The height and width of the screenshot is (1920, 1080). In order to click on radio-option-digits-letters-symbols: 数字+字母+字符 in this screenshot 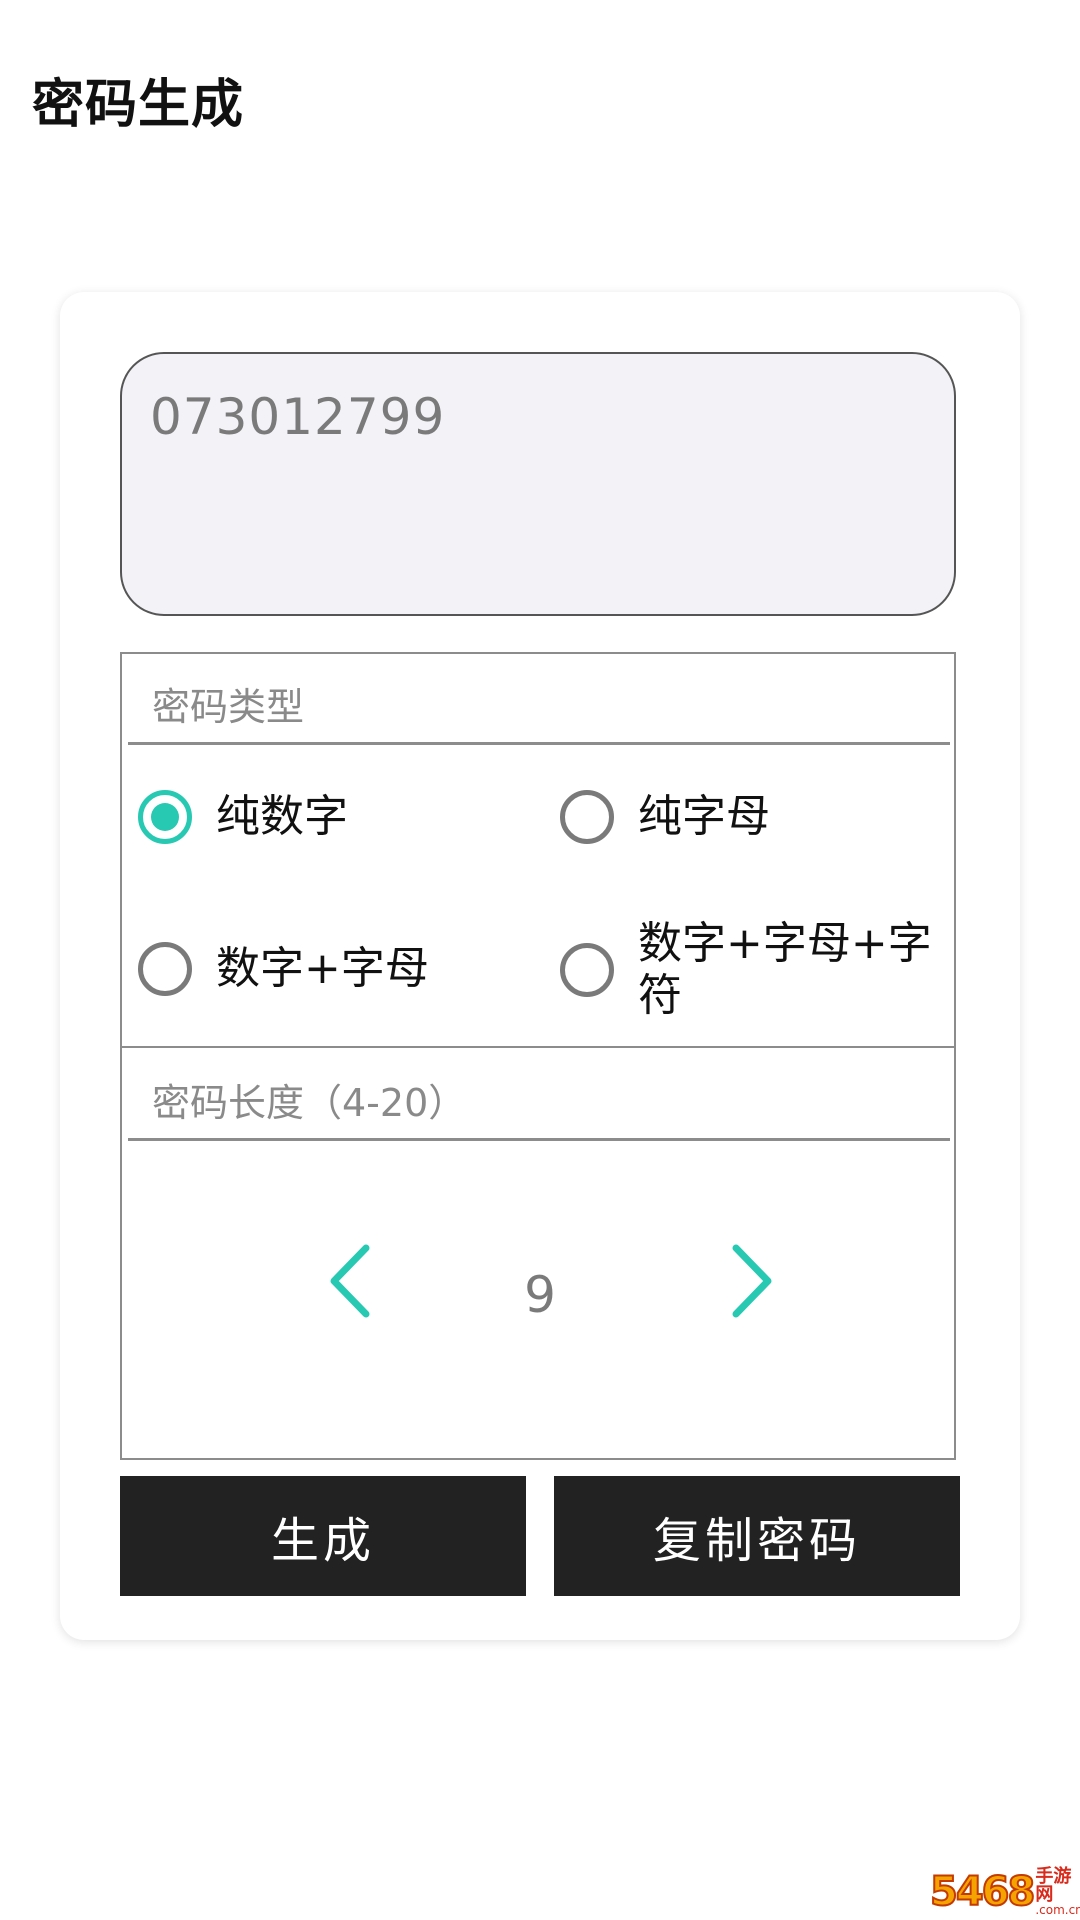, I will do `click(749, 970)`.